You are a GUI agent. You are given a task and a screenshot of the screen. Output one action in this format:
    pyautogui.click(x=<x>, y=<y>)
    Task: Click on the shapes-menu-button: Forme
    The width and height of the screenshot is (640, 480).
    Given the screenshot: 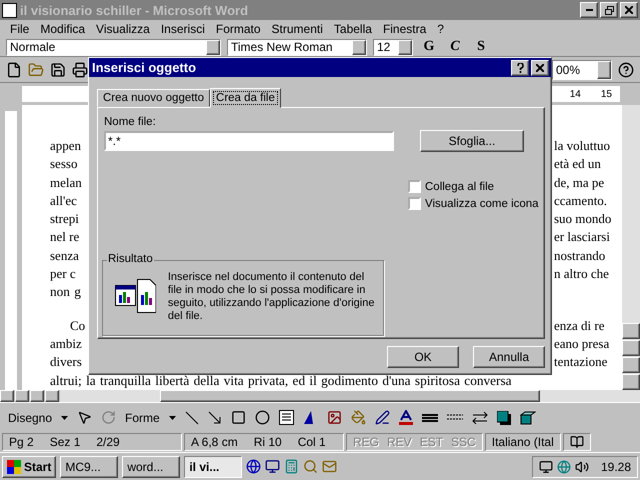 What is the action you would take?
    pyautogui.click(x=142, y=417)
    